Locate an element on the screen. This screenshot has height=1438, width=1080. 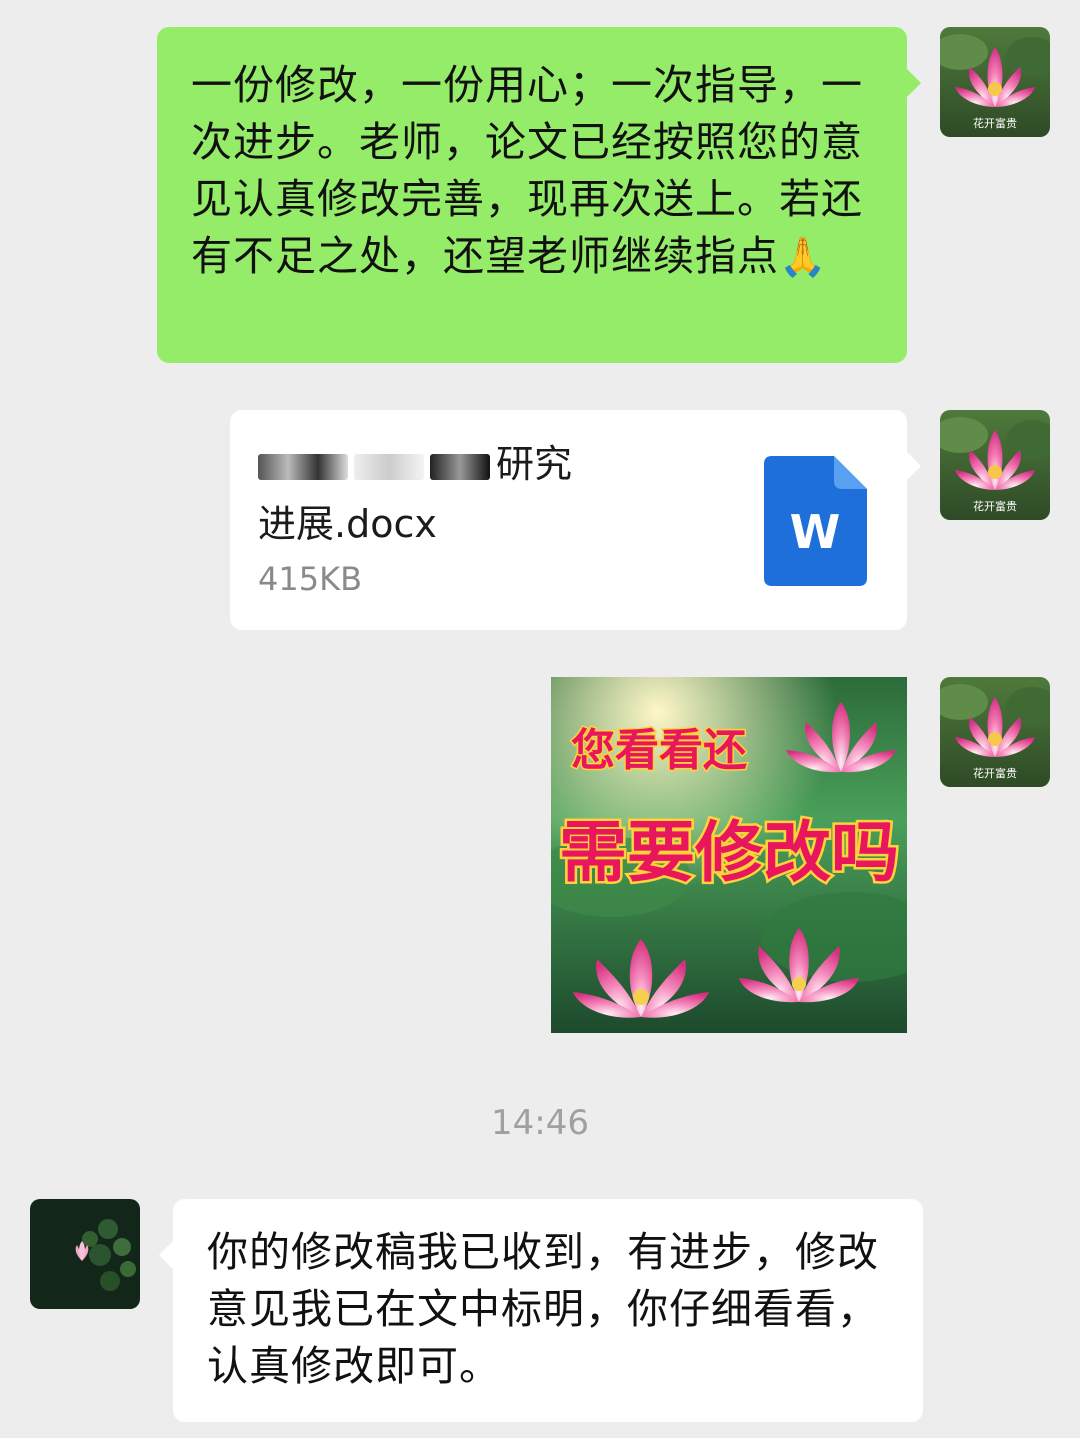
message-timestamp: 14:46 is located at coordinates (540, 1123).